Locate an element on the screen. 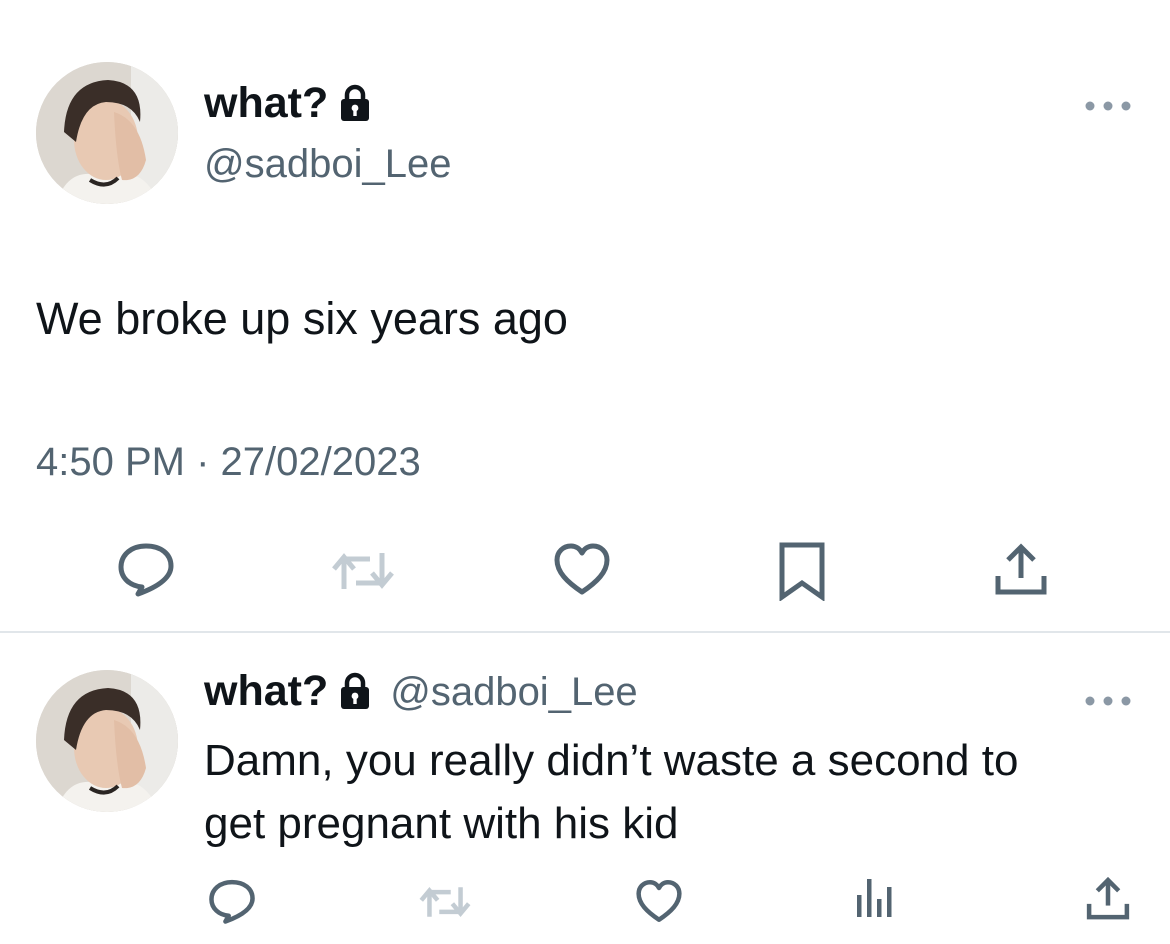 The image size is (1170, 944). divider is located at coordinates (585, 632).